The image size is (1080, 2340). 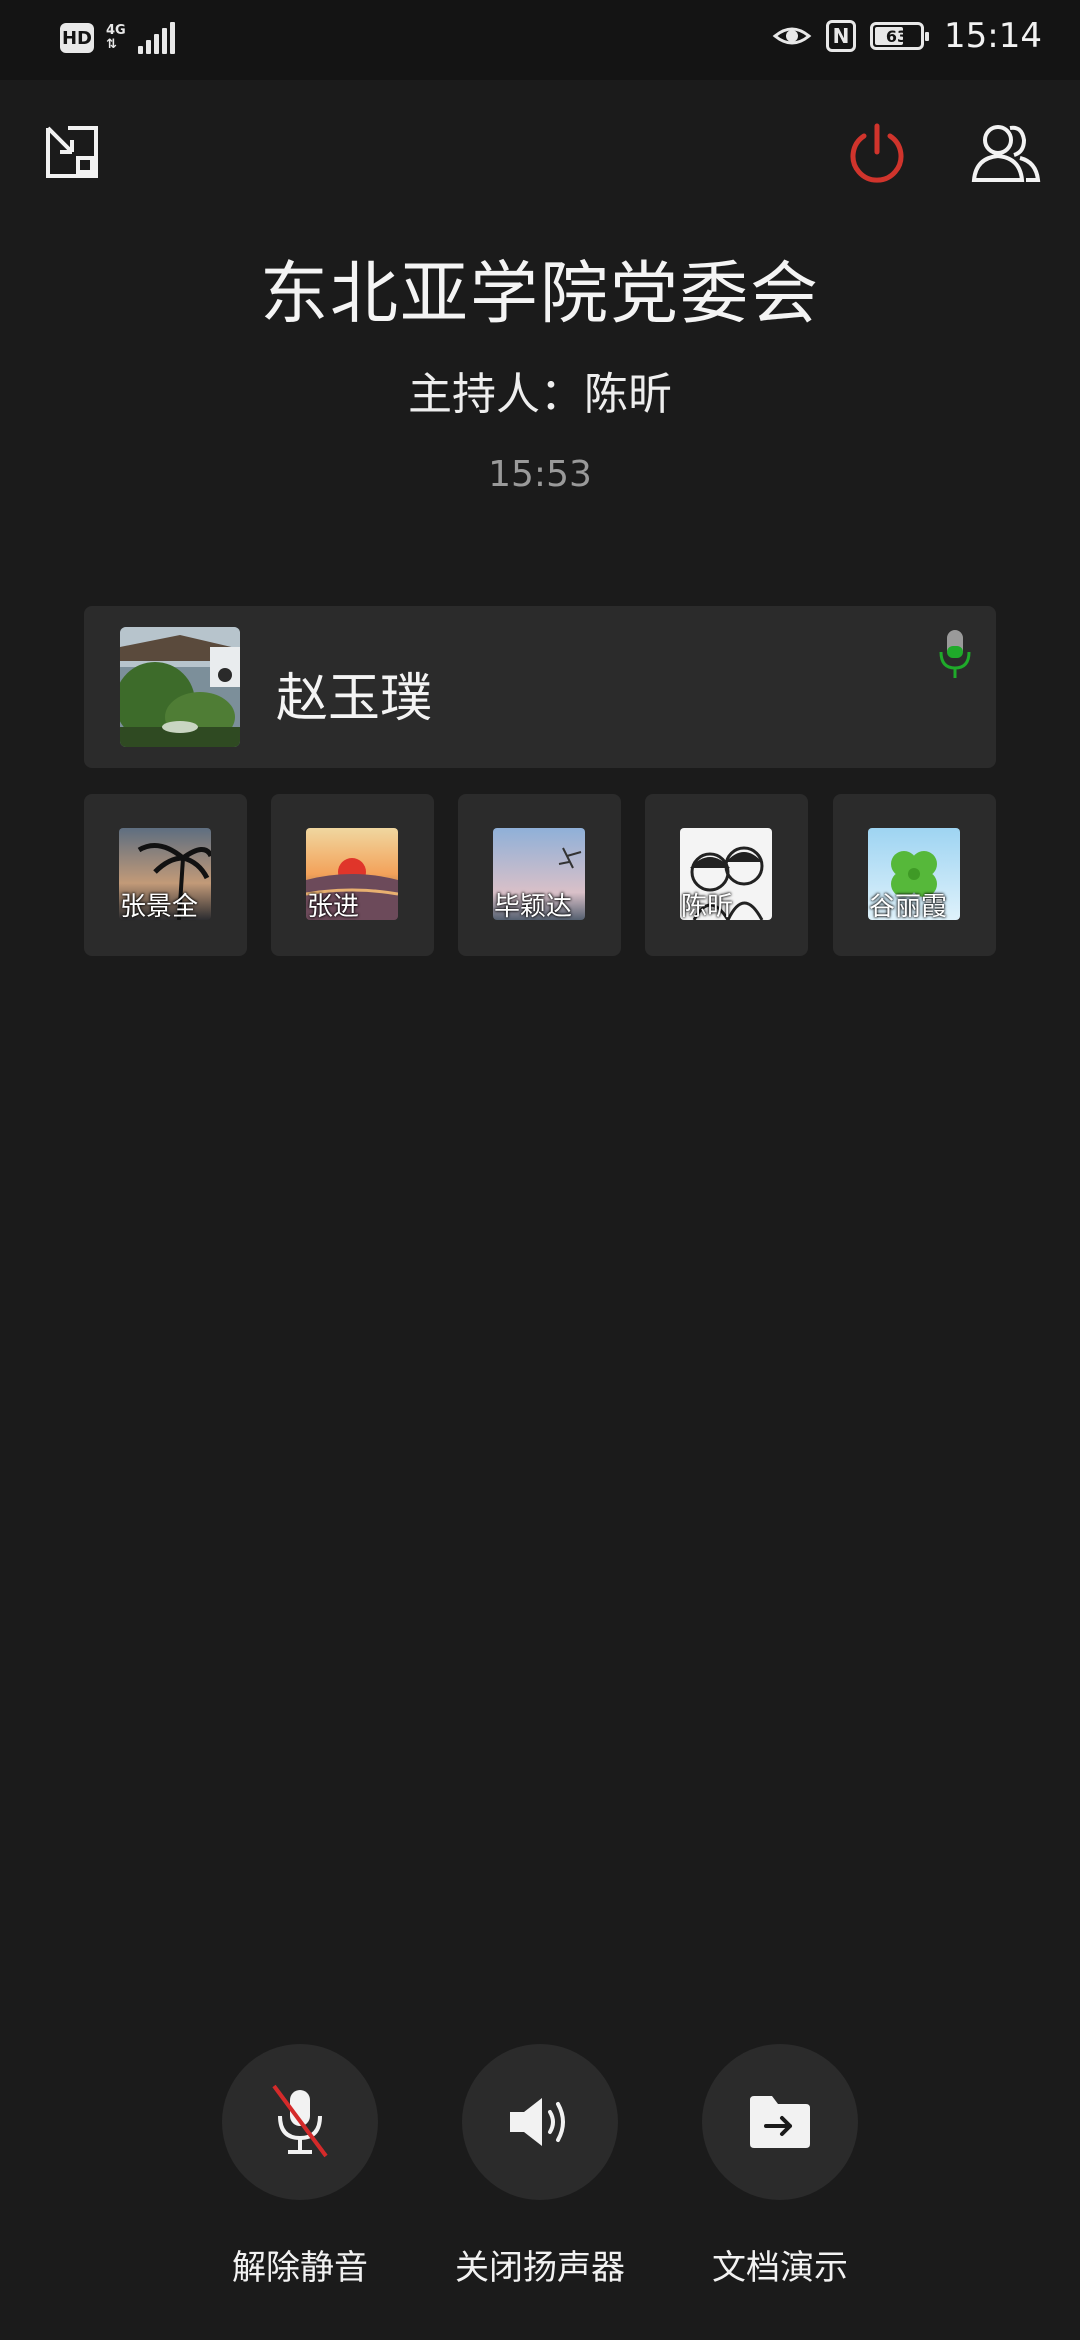 What do you see at coordinates (897, 36) in the screenshot?
I see `battery-level: 63` at bounding box center [897, 36].